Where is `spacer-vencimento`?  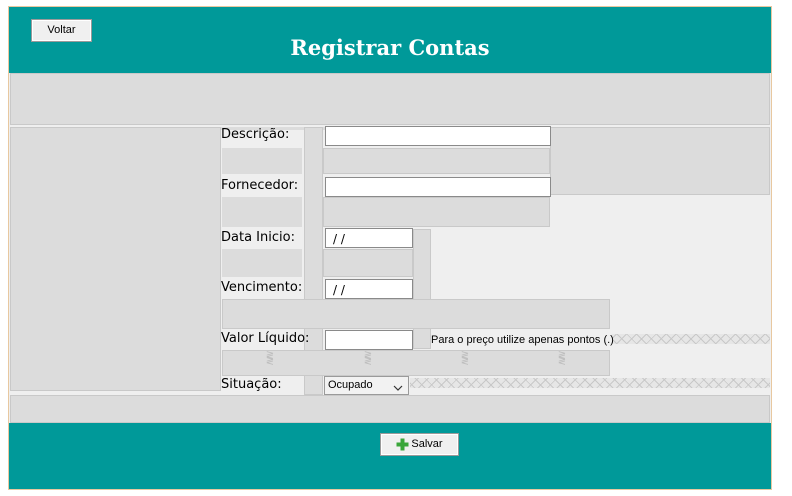
spacer-vencimento is located at coordinates (416, 314).